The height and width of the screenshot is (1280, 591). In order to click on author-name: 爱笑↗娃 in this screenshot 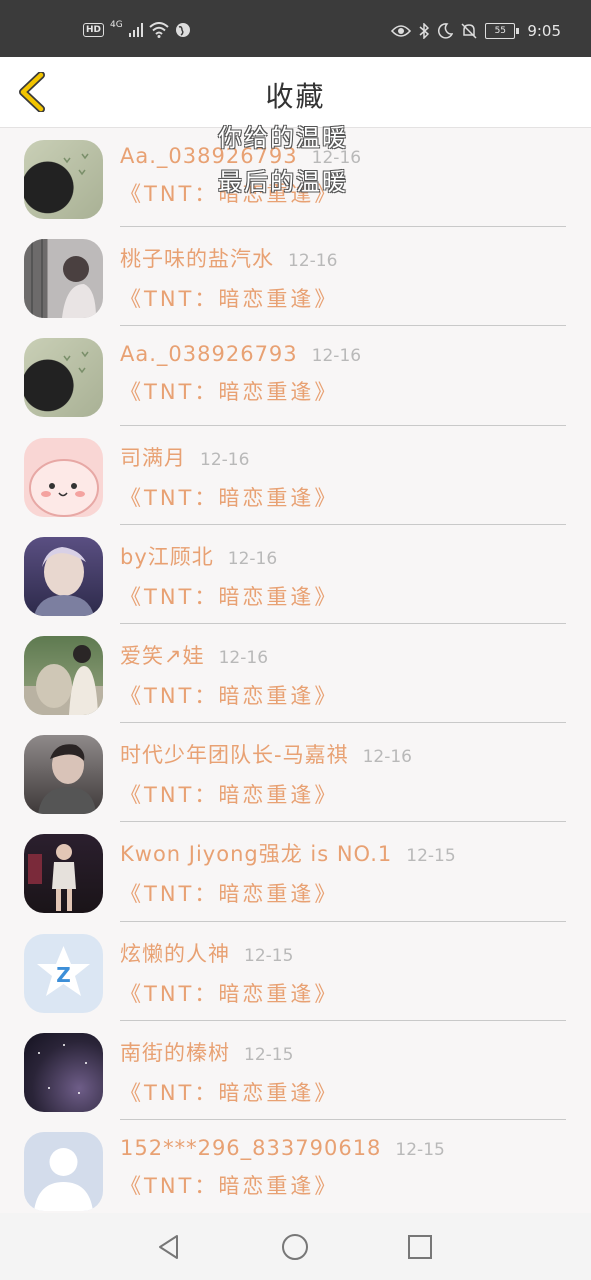, I will do `click(162, 656)`.